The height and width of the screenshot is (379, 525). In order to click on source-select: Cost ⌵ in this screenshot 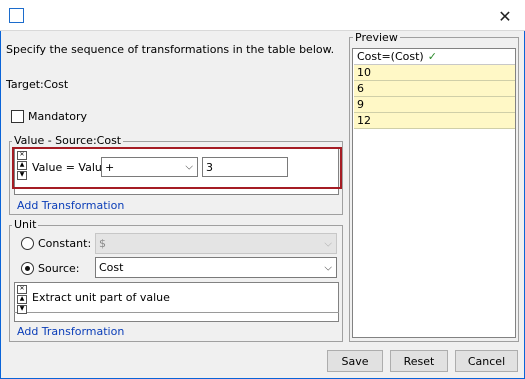, I will do `click(216, 267)`.